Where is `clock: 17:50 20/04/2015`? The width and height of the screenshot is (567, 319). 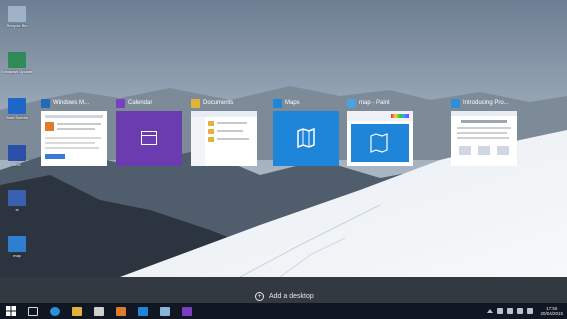
clock: 17:50 20/04/2015 is located at coordinates (551, 311).